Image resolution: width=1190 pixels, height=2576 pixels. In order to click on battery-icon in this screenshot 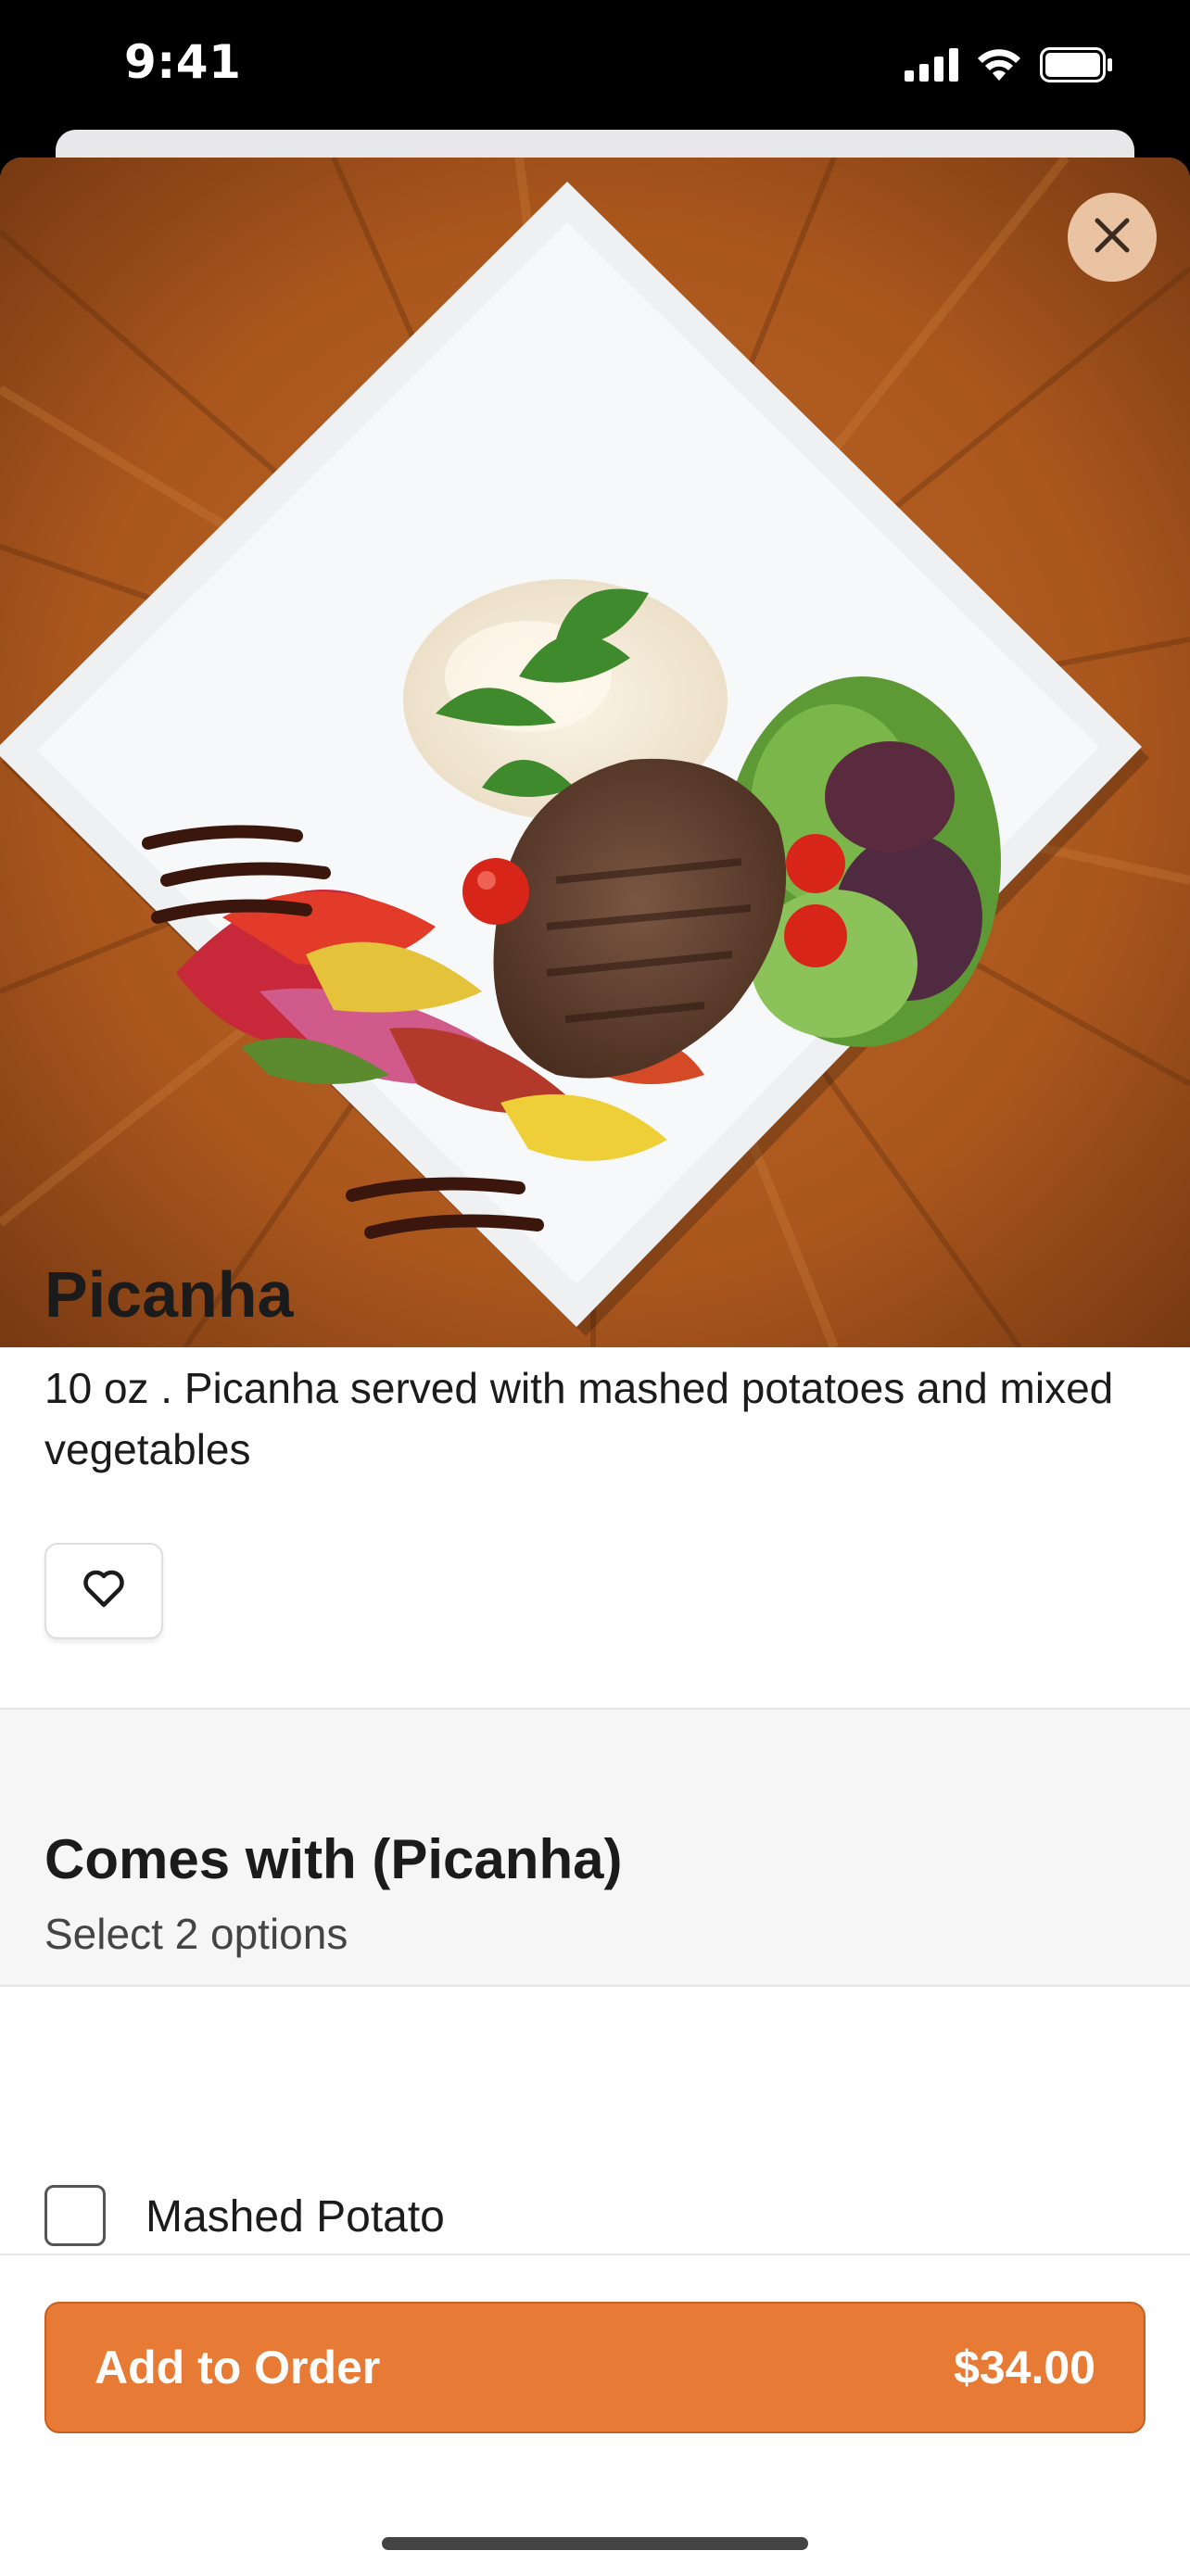, I will do `click(1077, 66)`.